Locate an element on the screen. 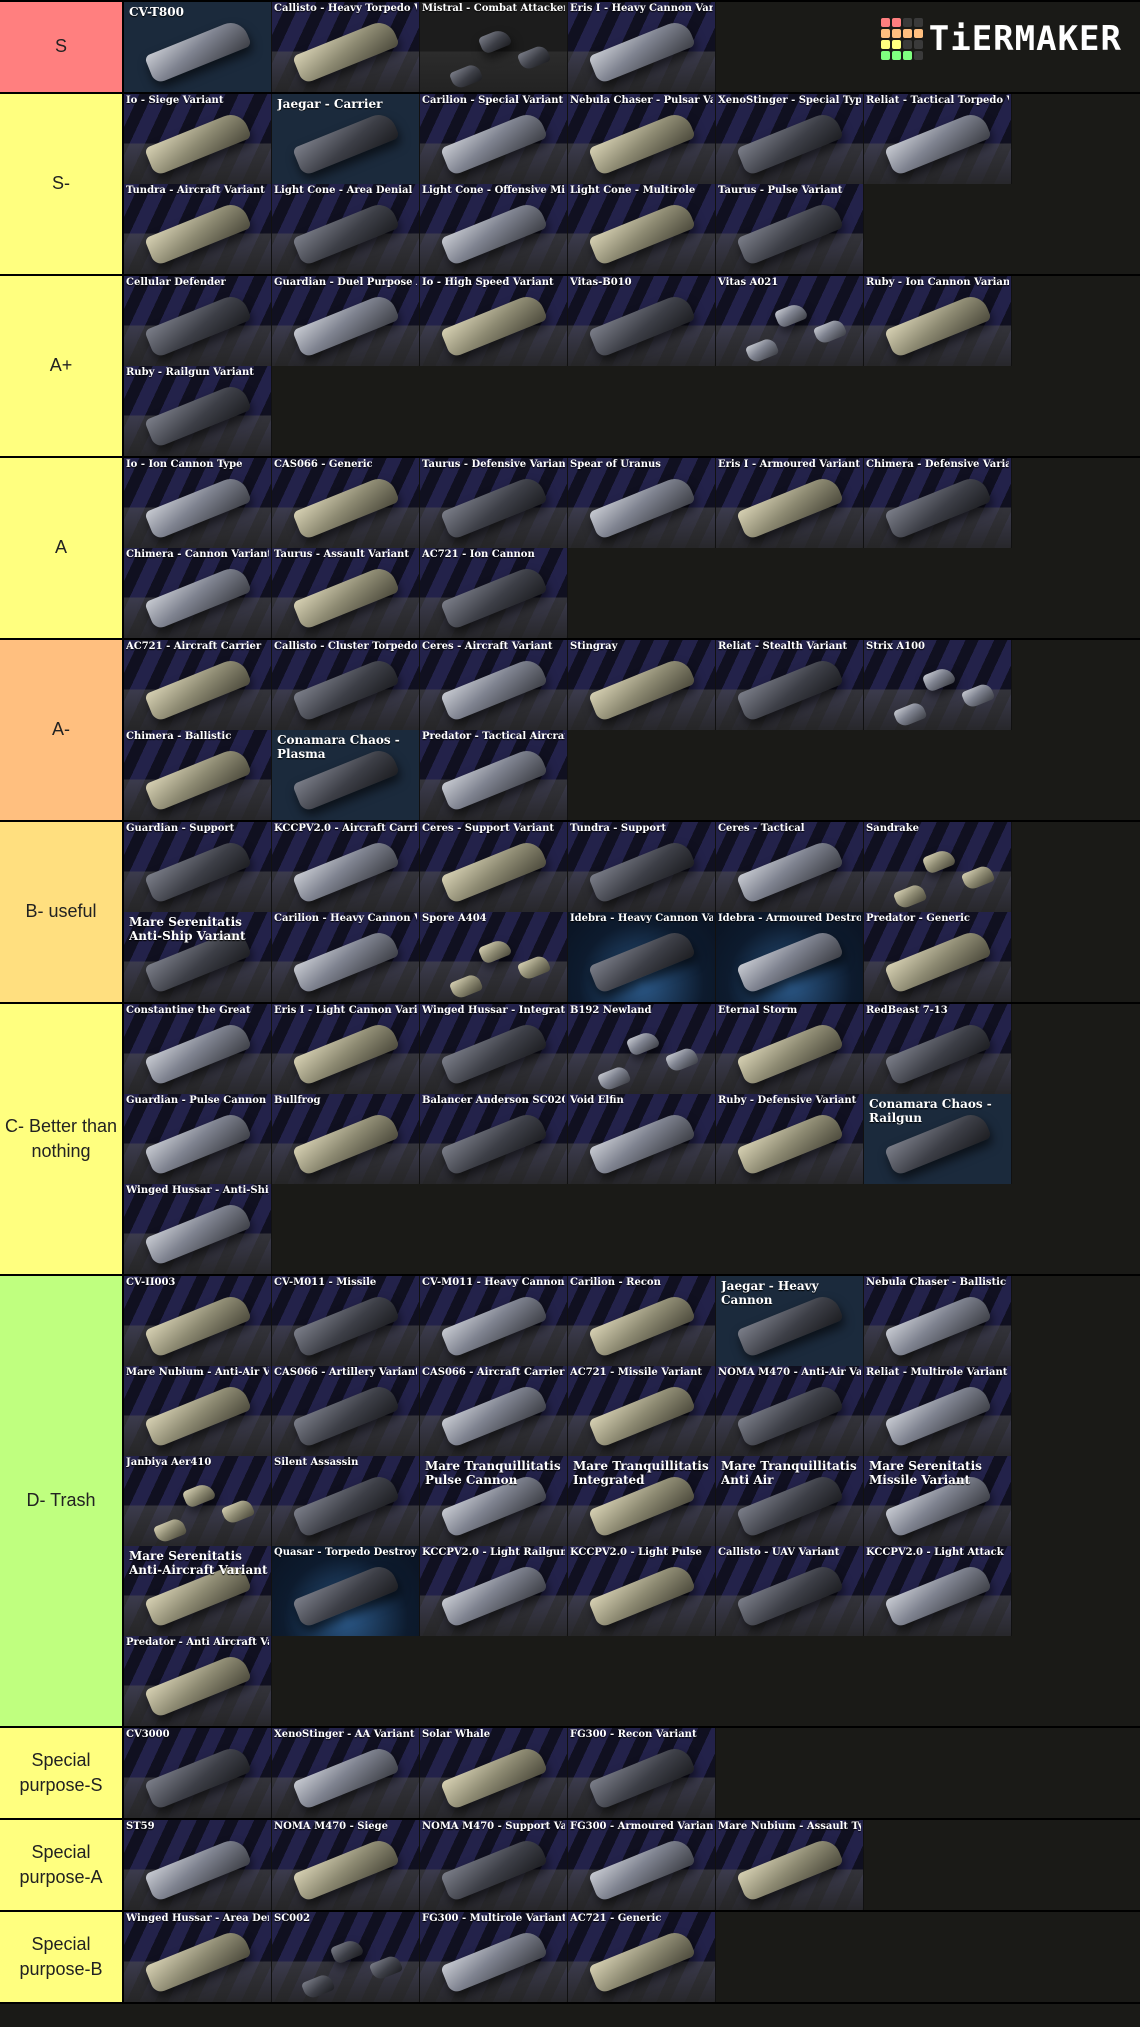 Image resolution: width=1140 pixels, height=2027 pixels. tier-item-card: Vitas A021 is located at coordinates (790, 321).